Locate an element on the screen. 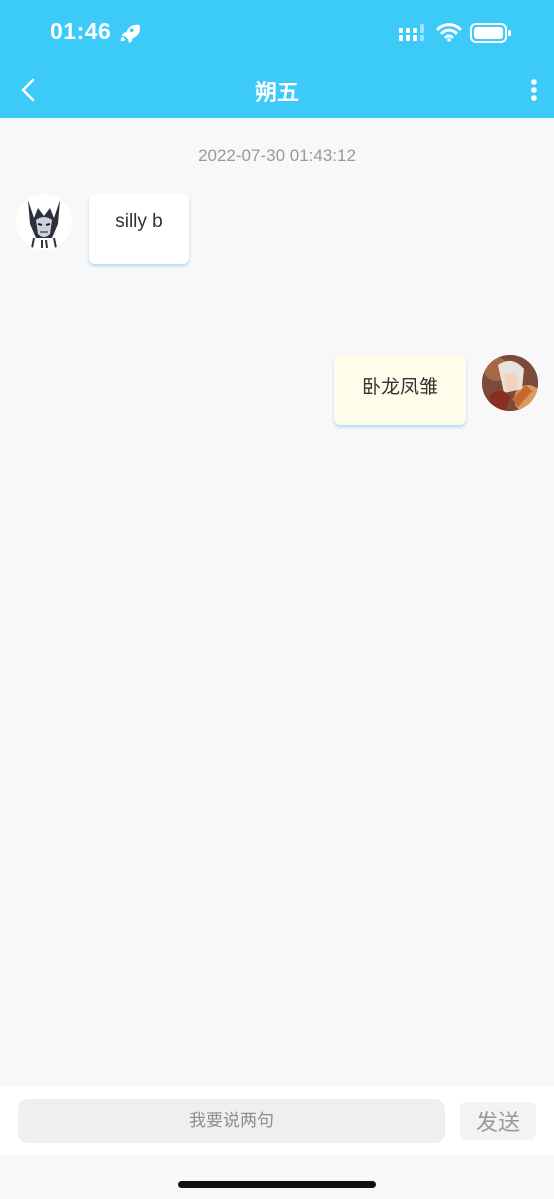 The height and width of the screenshot is (1199, 554). header: 01:46 朔五 is located at coordinates (277, 59).